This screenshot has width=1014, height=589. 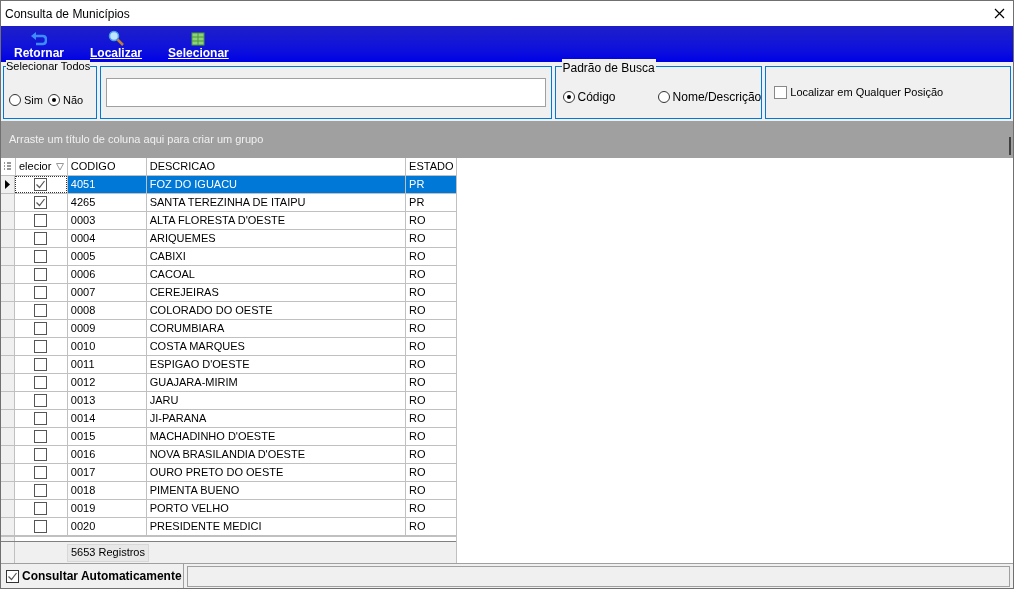 I want to click on table-row: 4265 SANTA TEREZINHA DE ITAIPU PR, so click(x=228, y=203).